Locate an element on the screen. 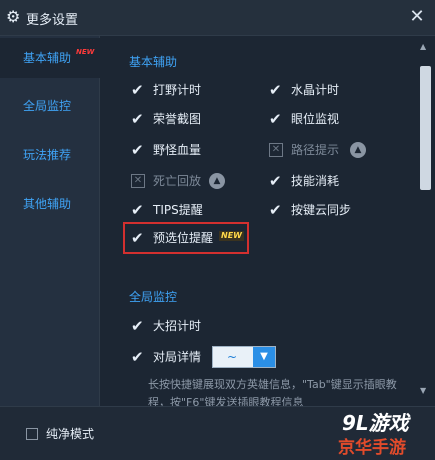 Image resolution: width=435 pixels, height=460 pixels. option-path-hint: ✕ 路径提示 is located at coordinates (304, 150).